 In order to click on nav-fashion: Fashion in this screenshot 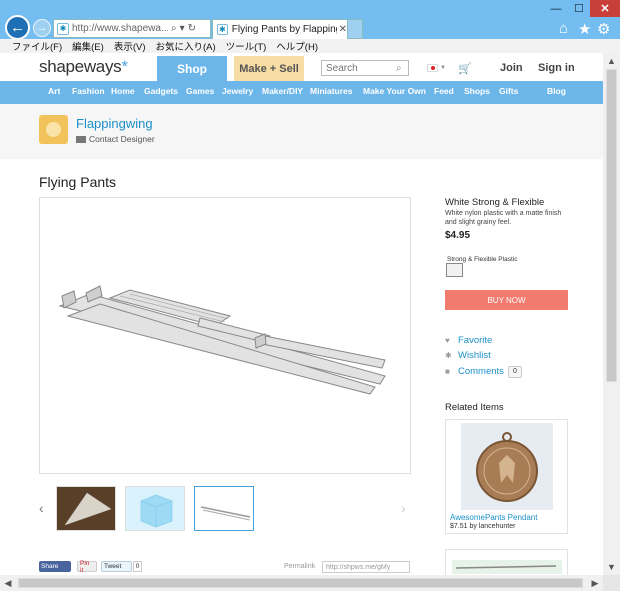, I will do `click(88, 91)`.